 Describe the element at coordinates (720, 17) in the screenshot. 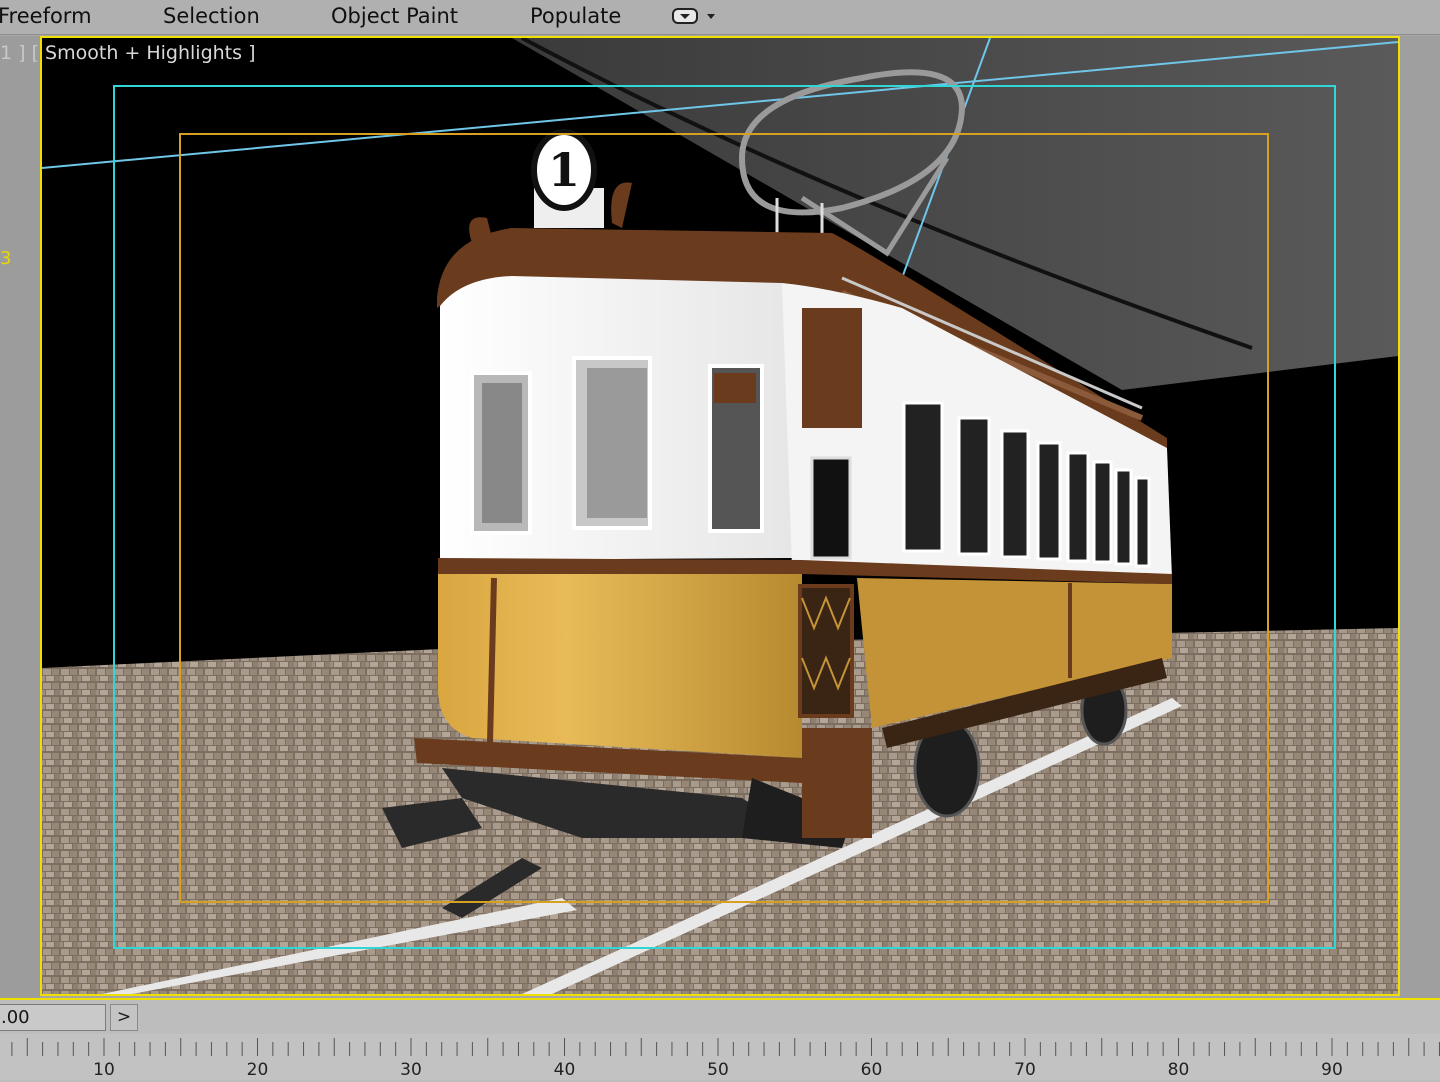

I see `ribbon-tab-bar: Freeform Selection Object Paint Populate` at that location.